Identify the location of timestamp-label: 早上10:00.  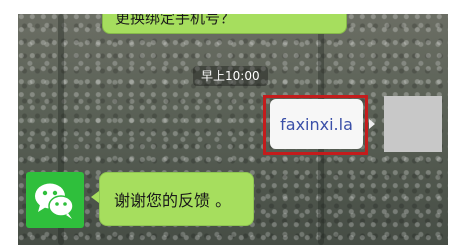
(230, 76).